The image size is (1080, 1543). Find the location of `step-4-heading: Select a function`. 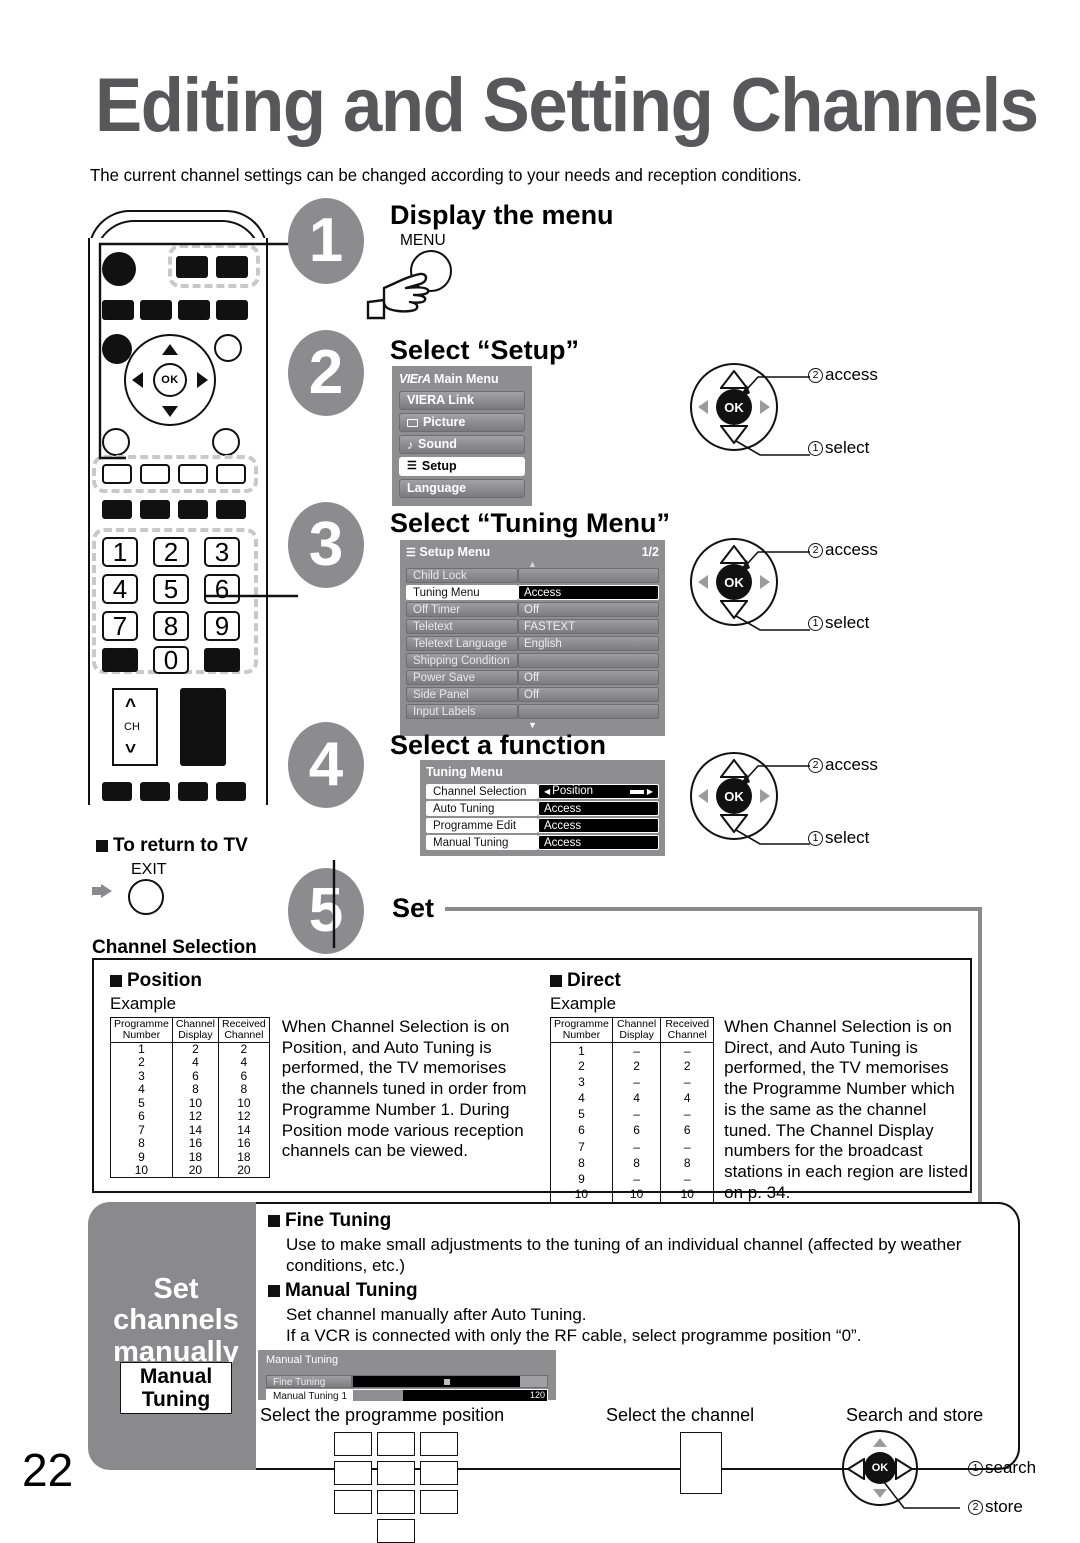

step-4-heading: Select a function is located at coordinates (498, 745).